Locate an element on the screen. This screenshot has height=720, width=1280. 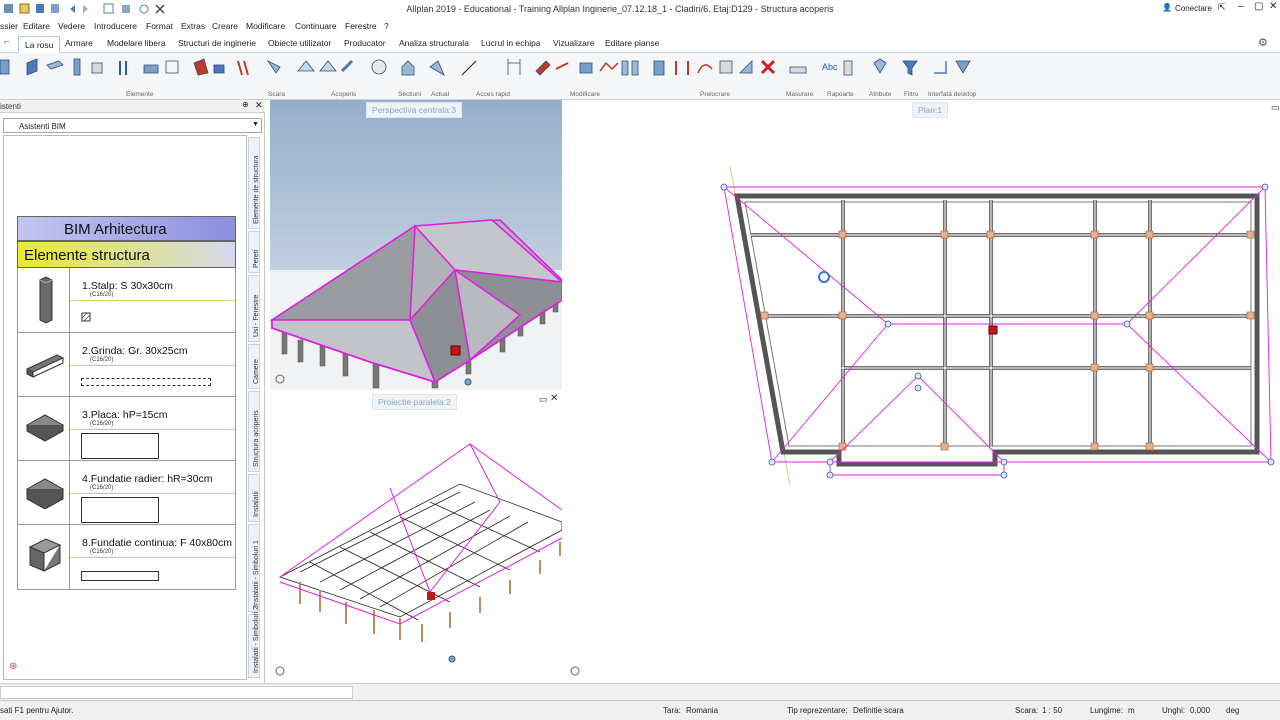
element-name: 2.Grinda: Gr. 30x25cm is located at coordinates (135, 351).